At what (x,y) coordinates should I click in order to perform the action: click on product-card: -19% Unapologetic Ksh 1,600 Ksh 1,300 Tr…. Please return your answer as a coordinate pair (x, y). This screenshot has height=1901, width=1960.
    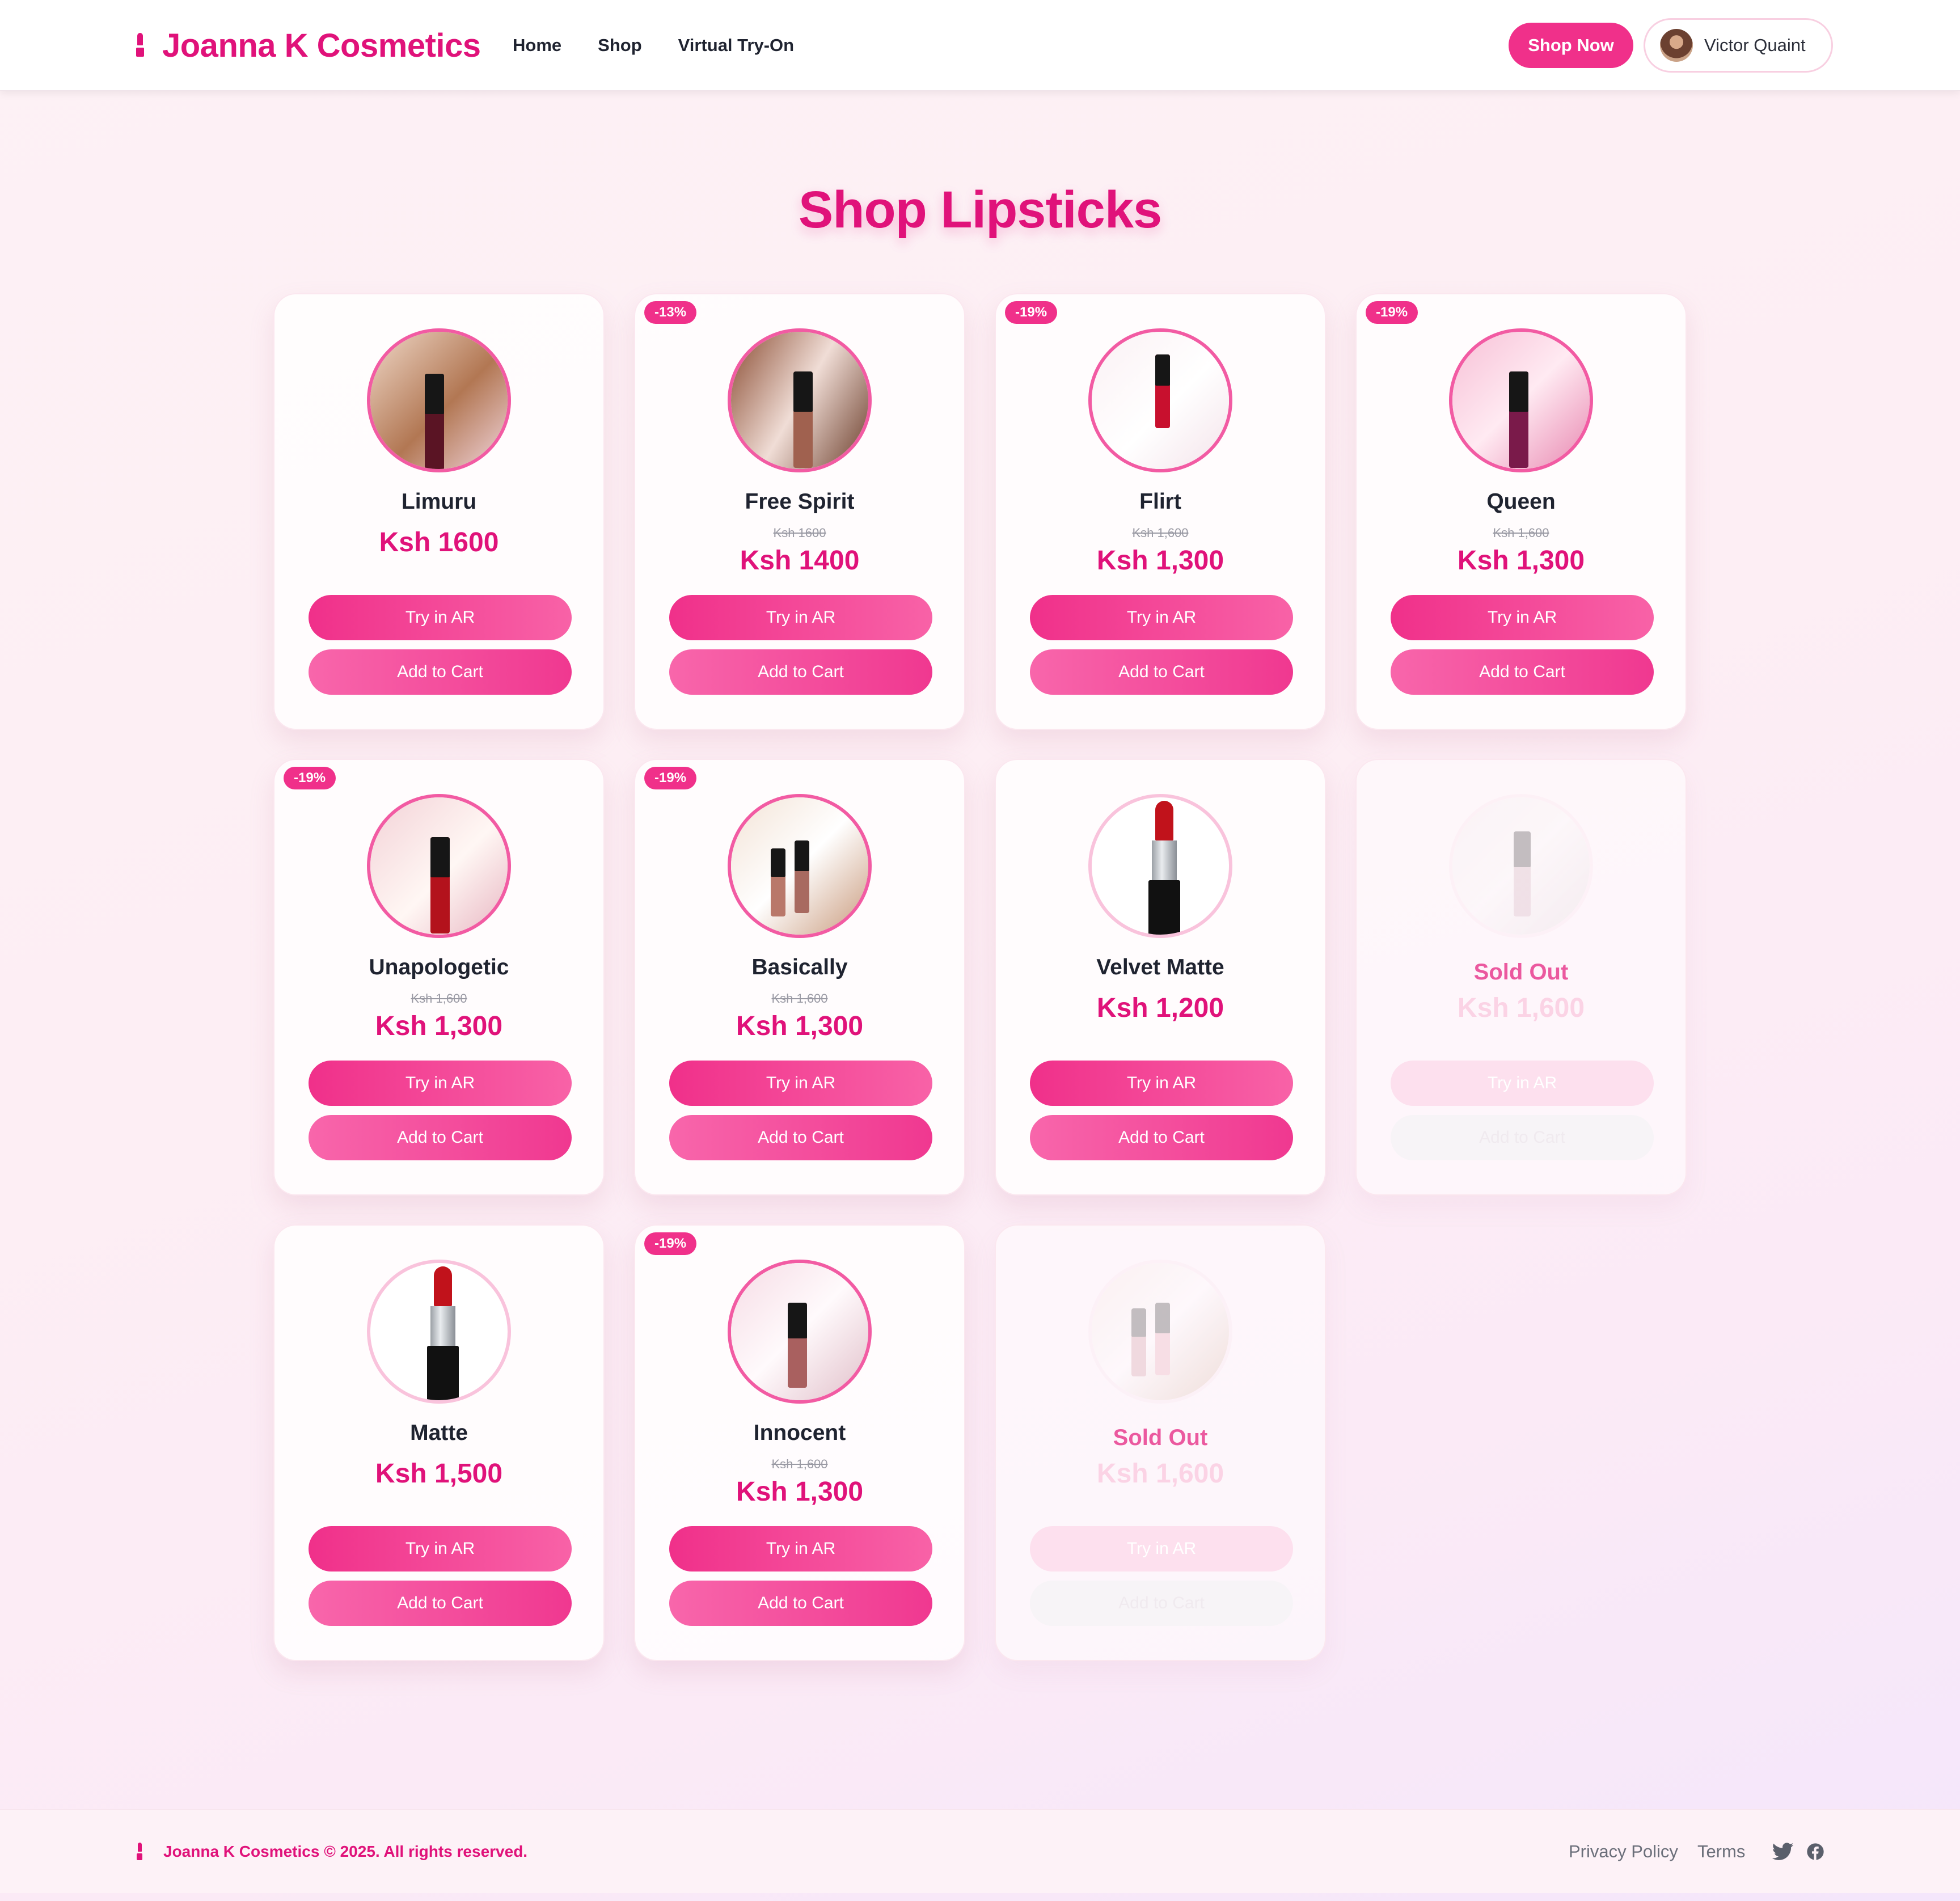
    Looking at the image, I should click on (439, 977).